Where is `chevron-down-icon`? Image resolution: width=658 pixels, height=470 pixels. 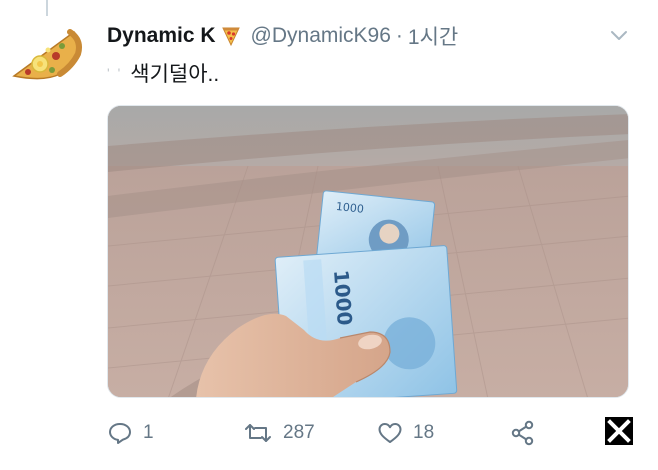 chevron-down-icon is located at coordinates (619, 35).